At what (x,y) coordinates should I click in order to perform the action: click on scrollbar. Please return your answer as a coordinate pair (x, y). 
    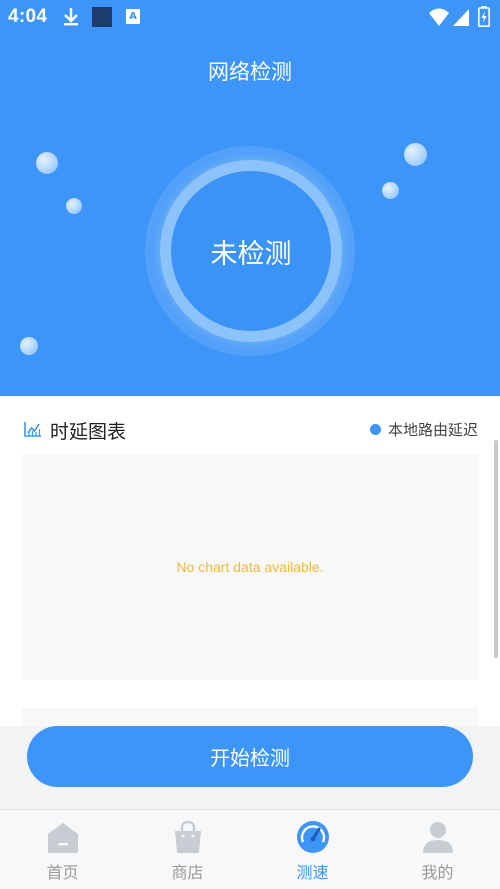
    Looking at the image, I should click on (496, 549).